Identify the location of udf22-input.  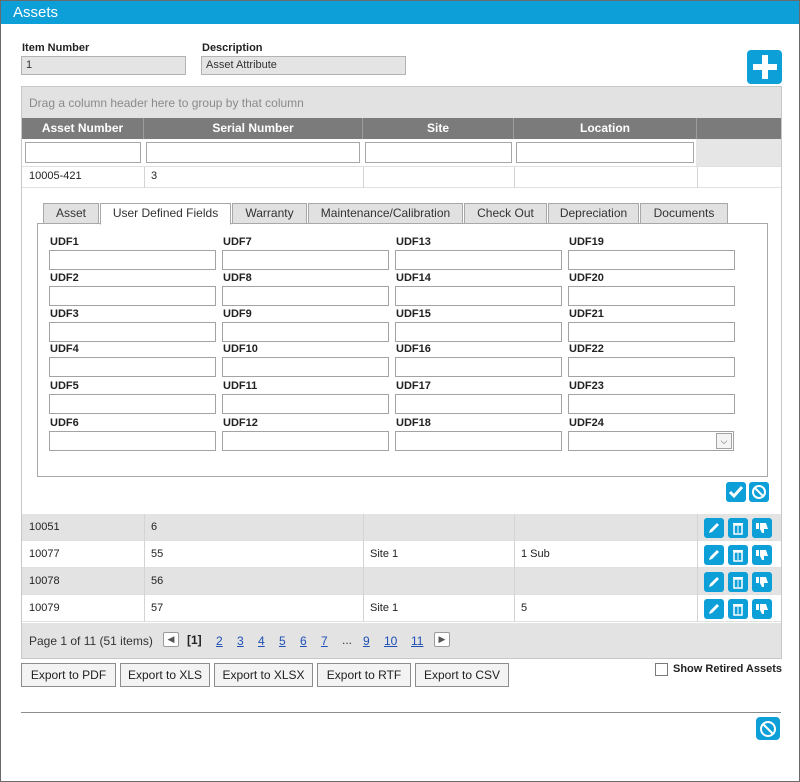
(651, 367).